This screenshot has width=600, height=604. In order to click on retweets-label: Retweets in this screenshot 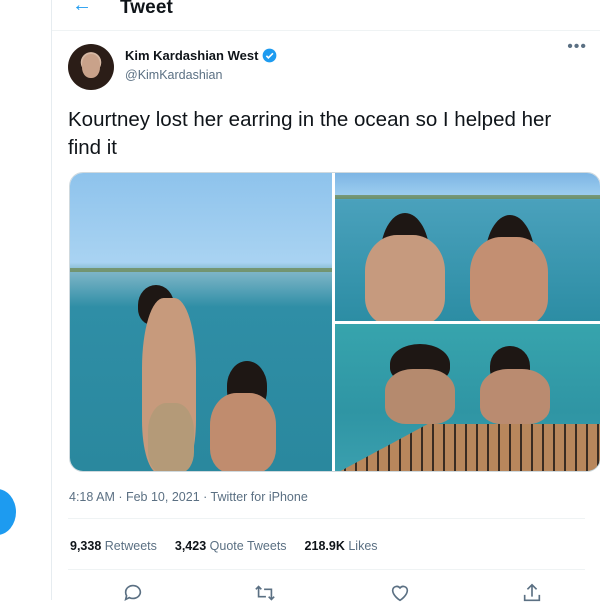, I will do `click(130, 546)`.